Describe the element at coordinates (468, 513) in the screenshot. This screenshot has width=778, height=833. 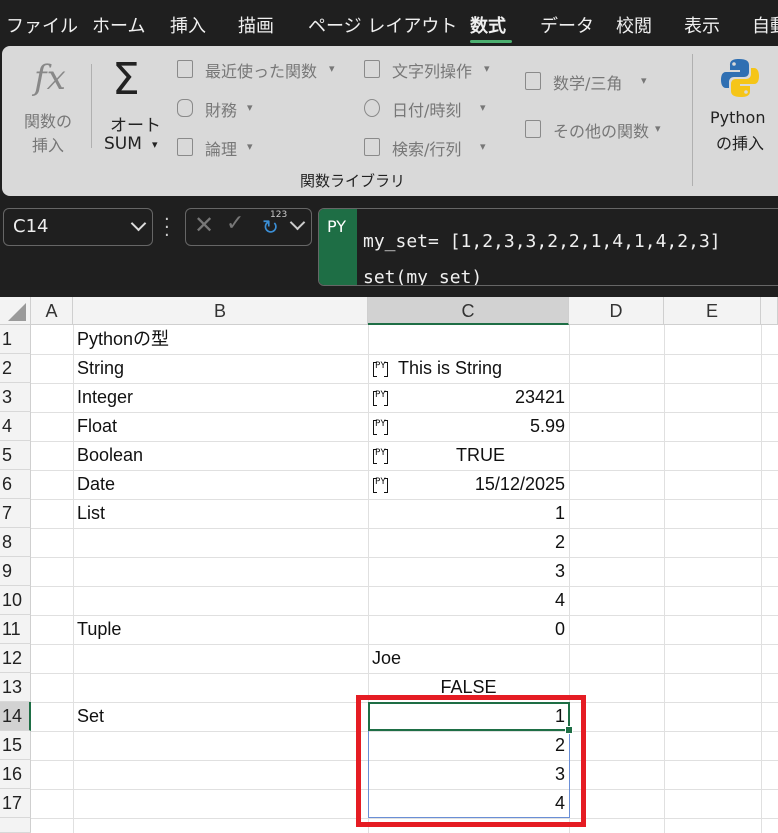
I see `cell-c7: 1` at that location.